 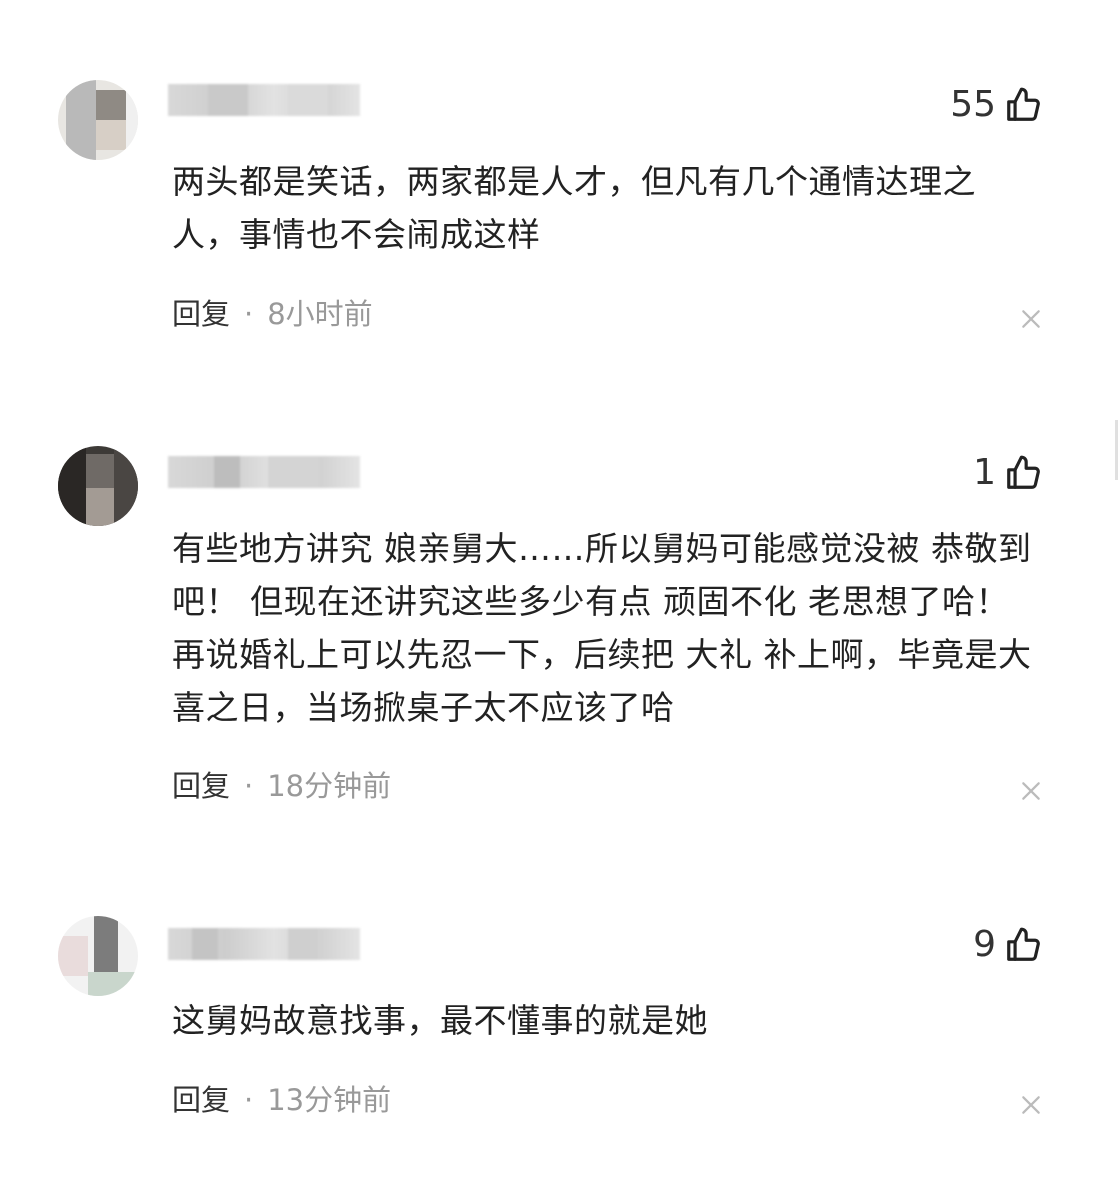 I want to click on like-count: 9, so click(x=984, y=944).